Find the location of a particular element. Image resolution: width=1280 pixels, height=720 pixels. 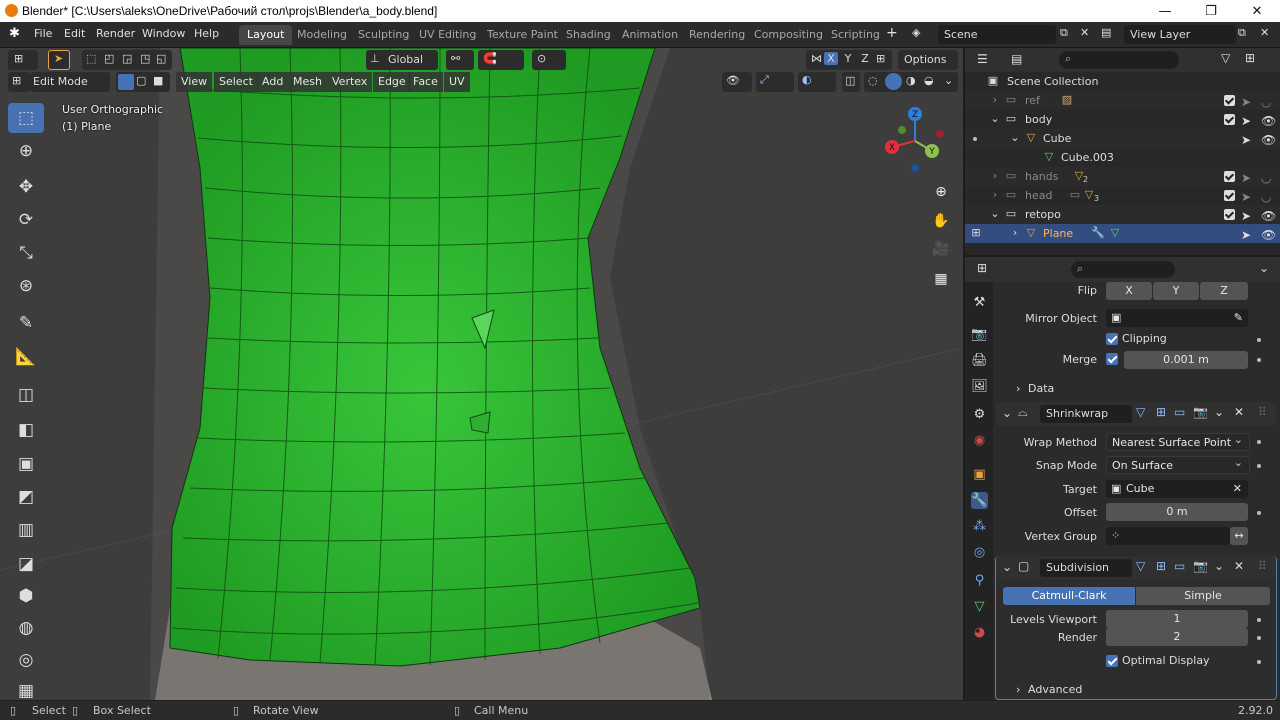

xray-toggle: ◫ is located at coordinates (851, 82).